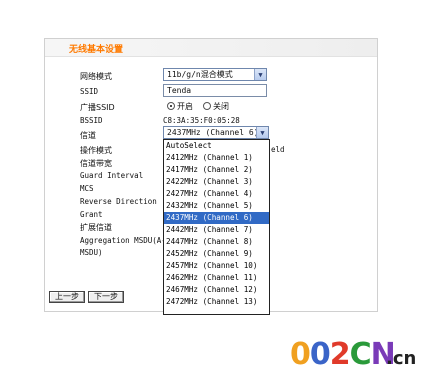 This screenshot has width=421, height=375. Describe the element at coordinates (207, 106) in the screenshot. I see `broadcast-off-radio` at that location.